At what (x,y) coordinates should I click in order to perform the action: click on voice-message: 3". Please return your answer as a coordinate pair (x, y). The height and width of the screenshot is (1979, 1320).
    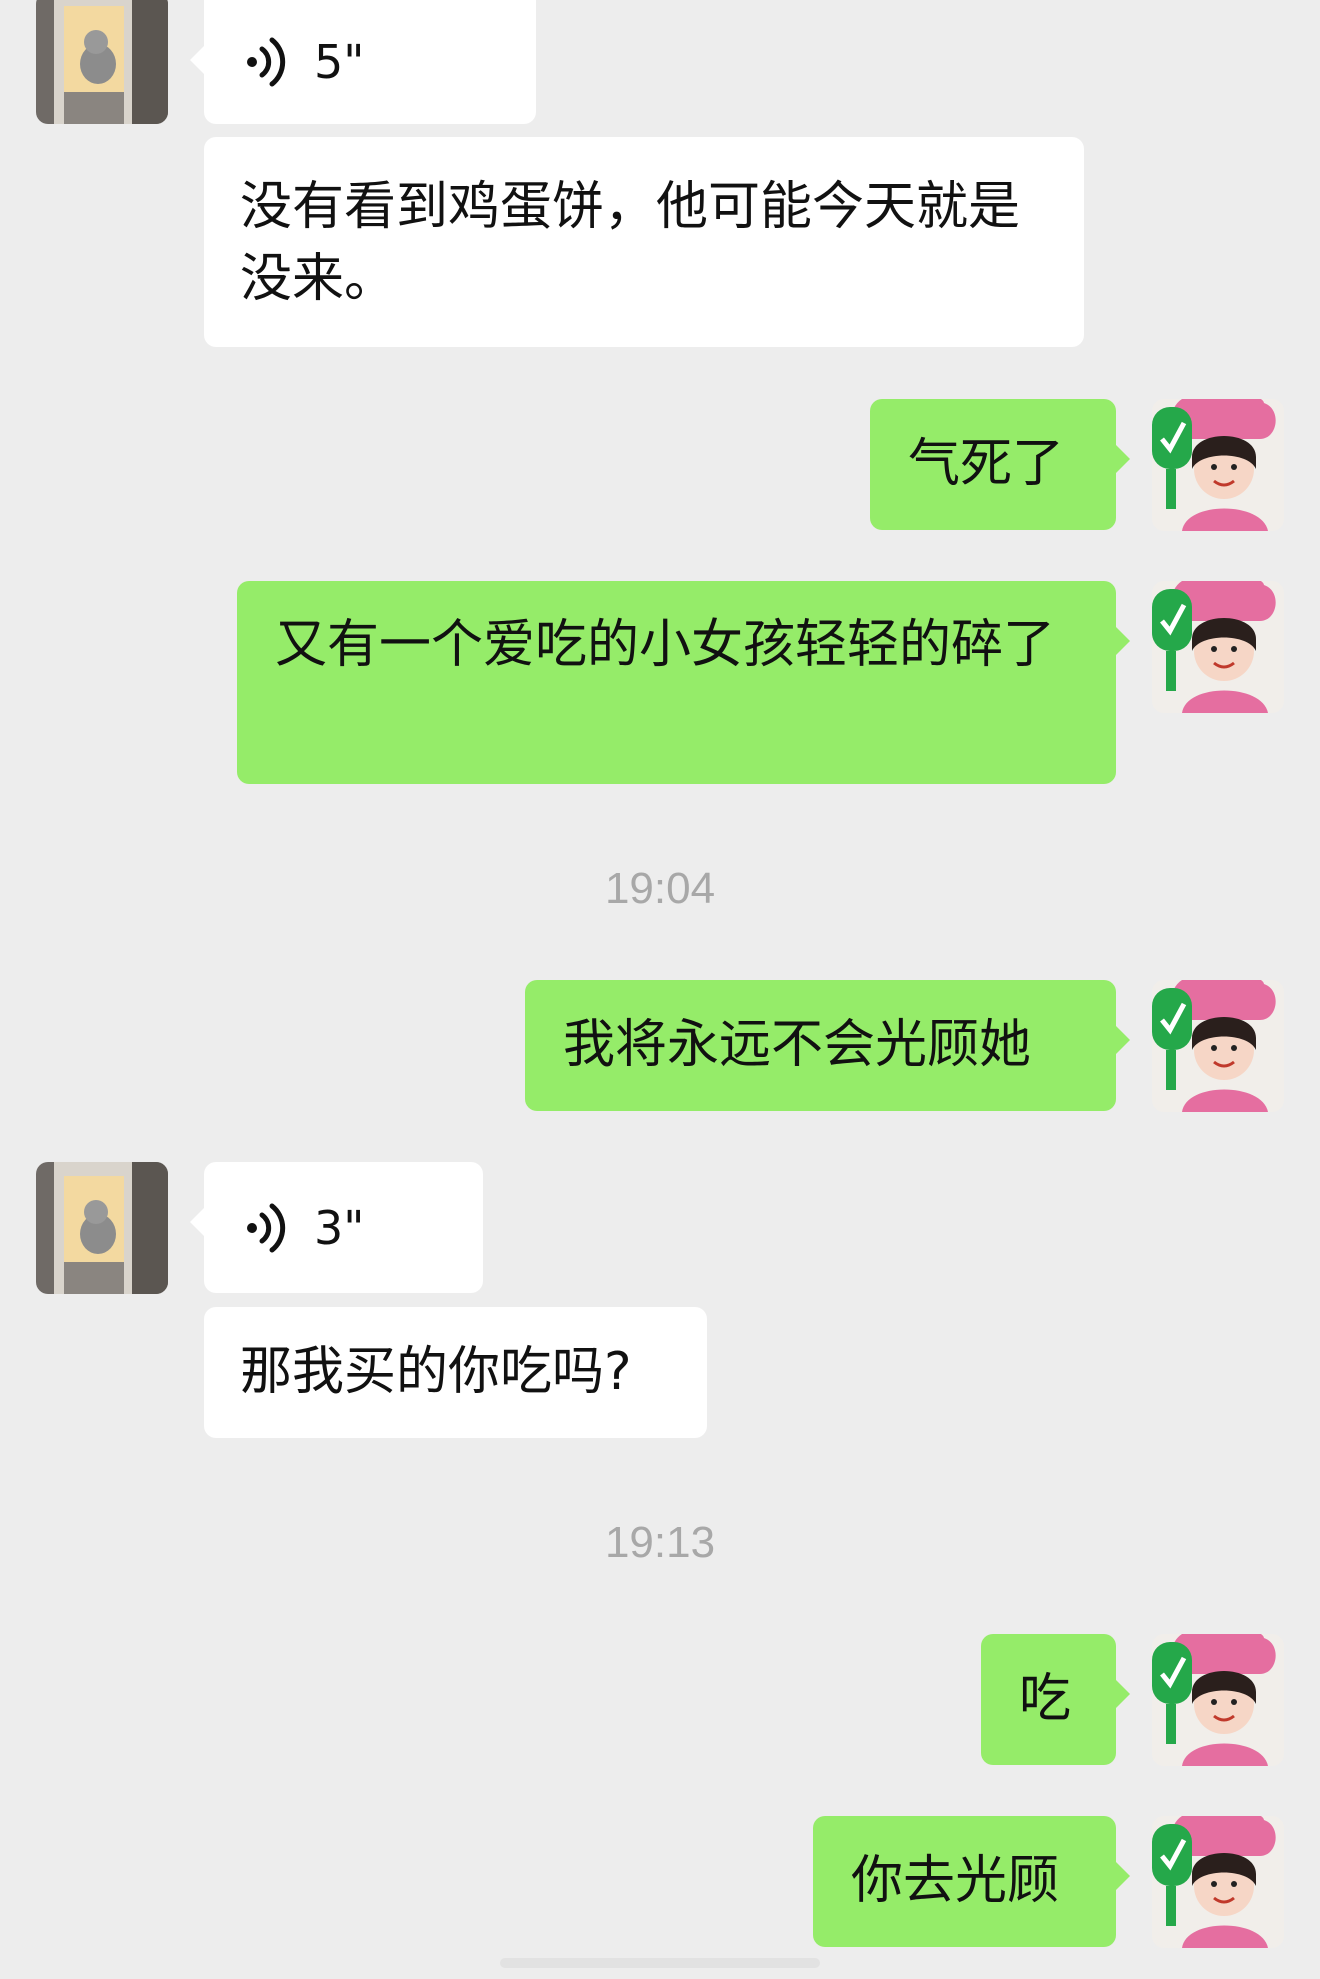
    Looking at the image, I should click on (343, 1227).